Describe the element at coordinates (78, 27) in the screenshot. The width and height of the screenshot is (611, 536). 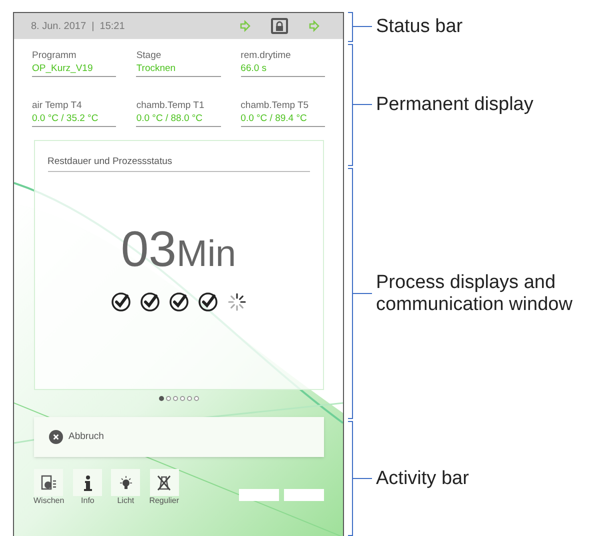
I see `date-time: 8. Jun. 2017 | 15:21` at that location.